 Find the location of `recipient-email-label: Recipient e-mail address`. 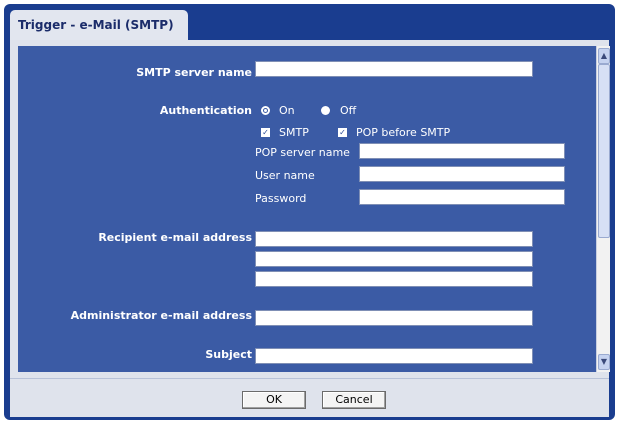

recipient-email-label: Recipient e-mail address is located at coordinates (175, 237).